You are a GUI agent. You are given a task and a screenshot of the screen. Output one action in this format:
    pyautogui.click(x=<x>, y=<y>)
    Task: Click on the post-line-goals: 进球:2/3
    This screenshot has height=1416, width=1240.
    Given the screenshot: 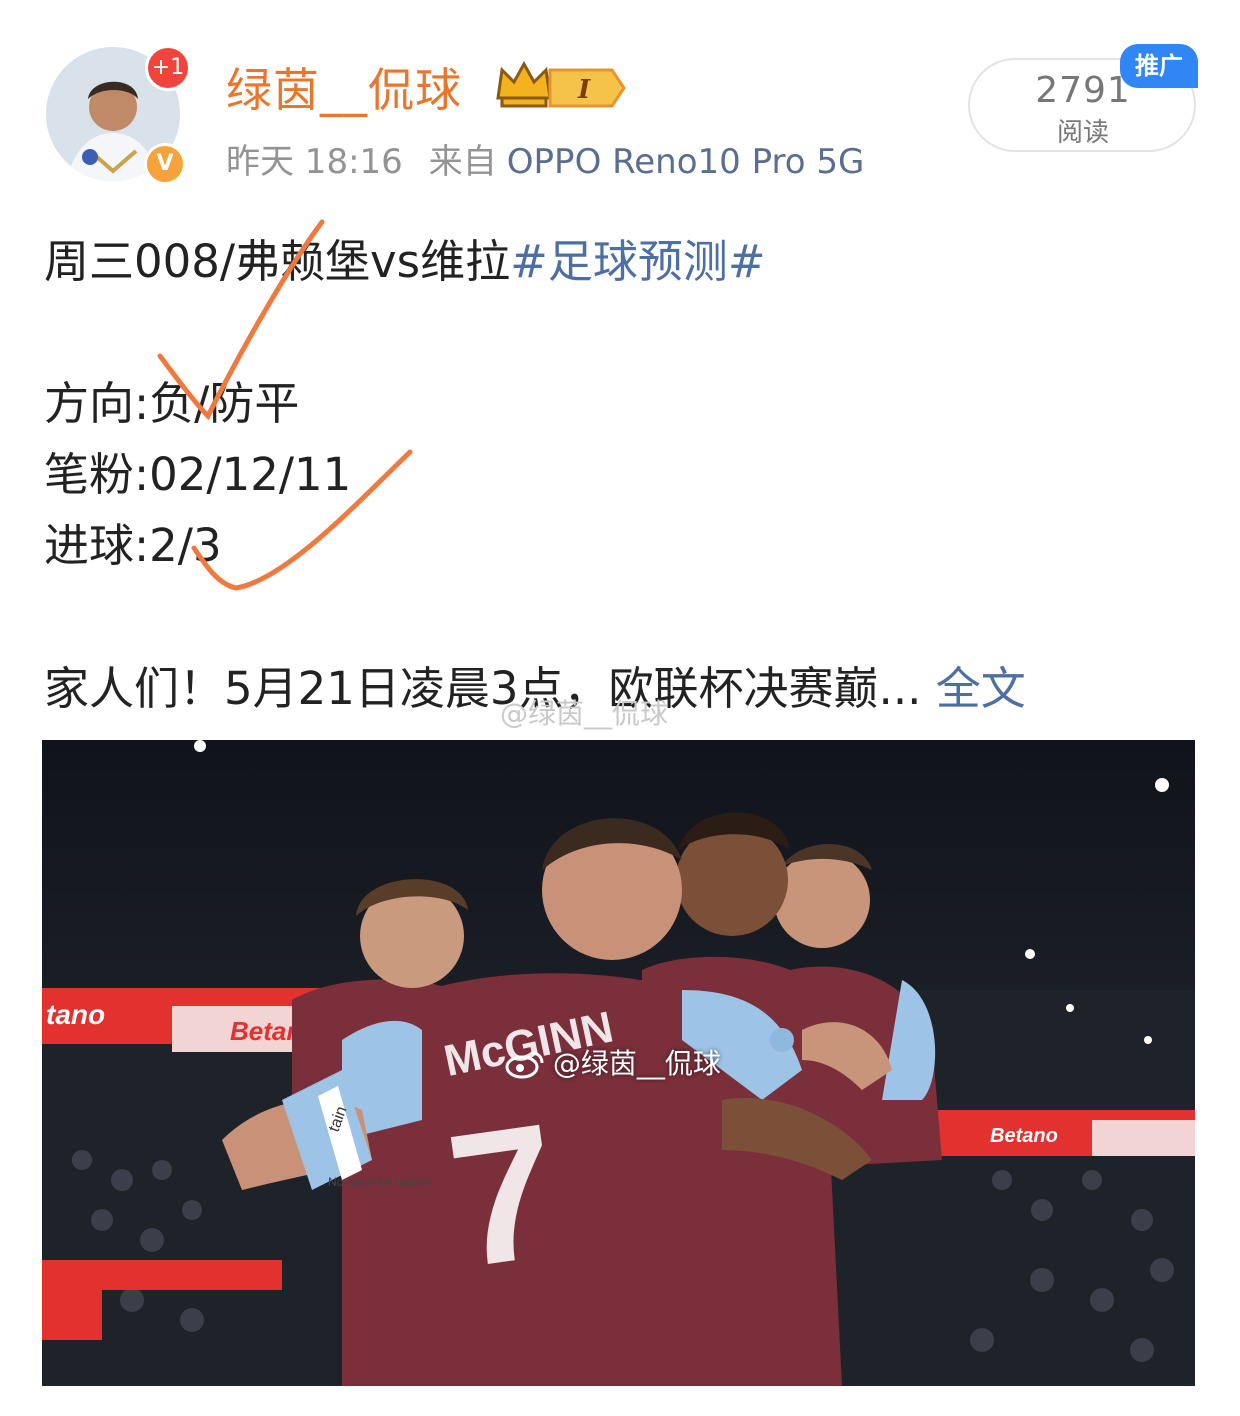 What is the action you would take?
    pyautogui.click(x=133, y=545)
    